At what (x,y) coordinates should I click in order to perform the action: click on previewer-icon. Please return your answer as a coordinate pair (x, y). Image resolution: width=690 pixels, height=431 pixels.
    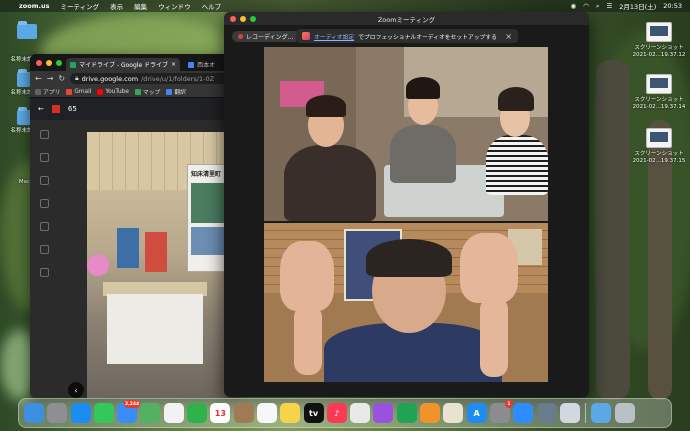
    Looking at the image, I should click on (546, 413).